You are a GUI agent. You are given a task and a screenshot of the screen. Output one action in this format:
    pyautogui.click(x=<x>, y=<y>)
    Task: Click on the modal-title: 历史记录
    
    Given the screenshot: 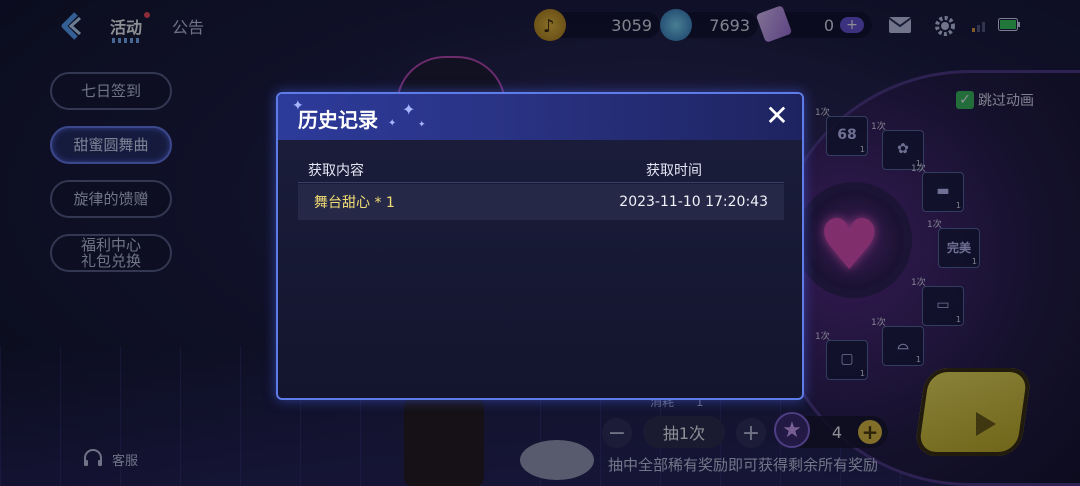 What is the action you would take?
    pyautogui.click(x=338, y=120)
    